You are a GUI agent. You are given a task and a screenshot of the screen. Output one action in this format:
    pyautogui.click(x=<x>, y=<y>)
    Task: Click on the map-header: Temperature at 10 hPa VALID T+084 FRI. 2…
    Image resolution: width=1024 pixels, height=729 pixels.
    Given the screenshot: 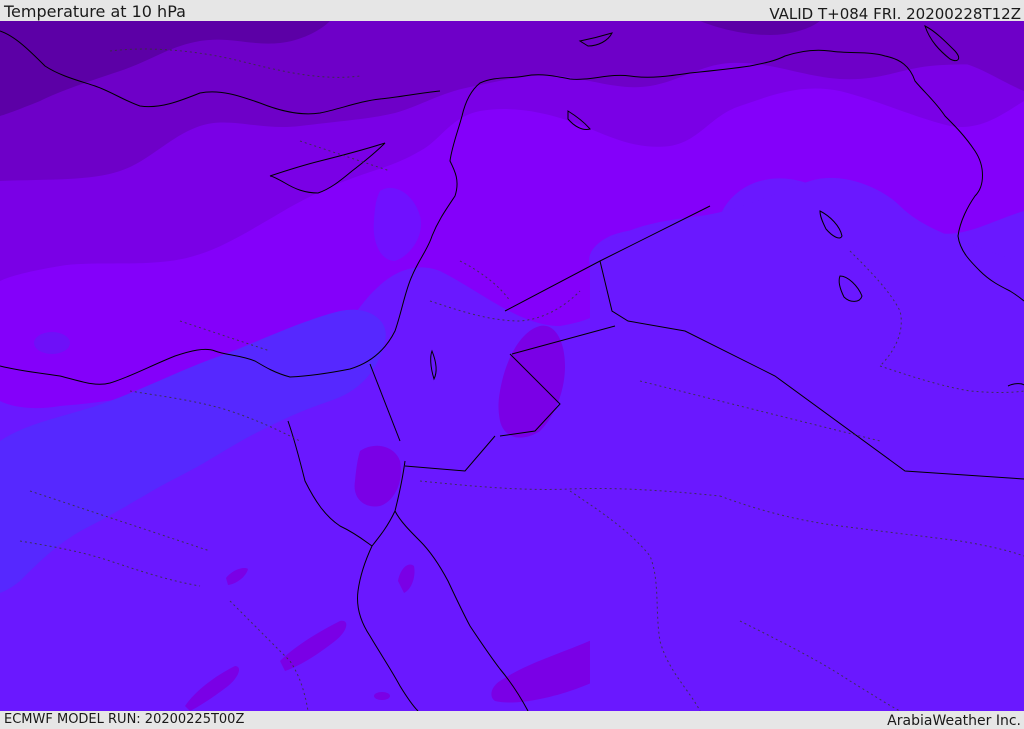 What is the action you would take?
    pyautogui.click(x=512, y=11)
    